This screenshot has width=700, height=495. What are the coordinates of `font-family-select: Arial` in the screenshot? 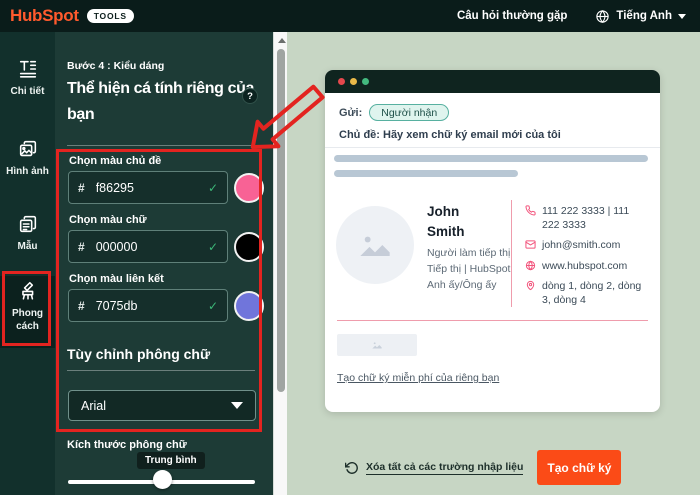 It's located at (162, 405).